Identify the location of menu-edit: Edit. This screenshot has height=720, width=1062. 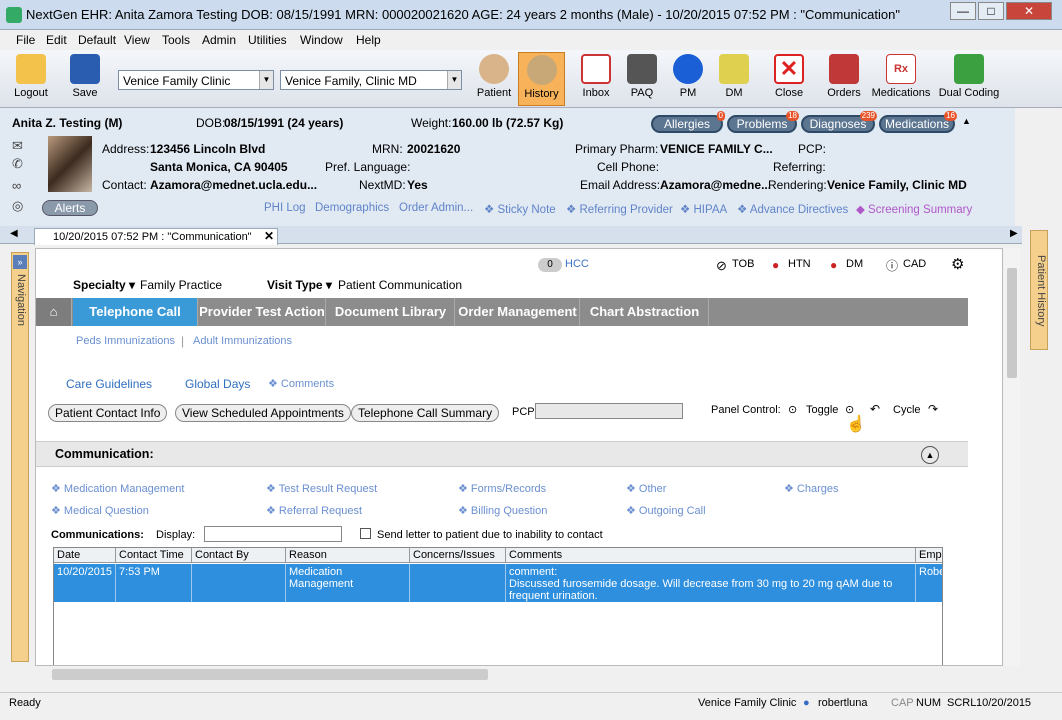
(56, 40).